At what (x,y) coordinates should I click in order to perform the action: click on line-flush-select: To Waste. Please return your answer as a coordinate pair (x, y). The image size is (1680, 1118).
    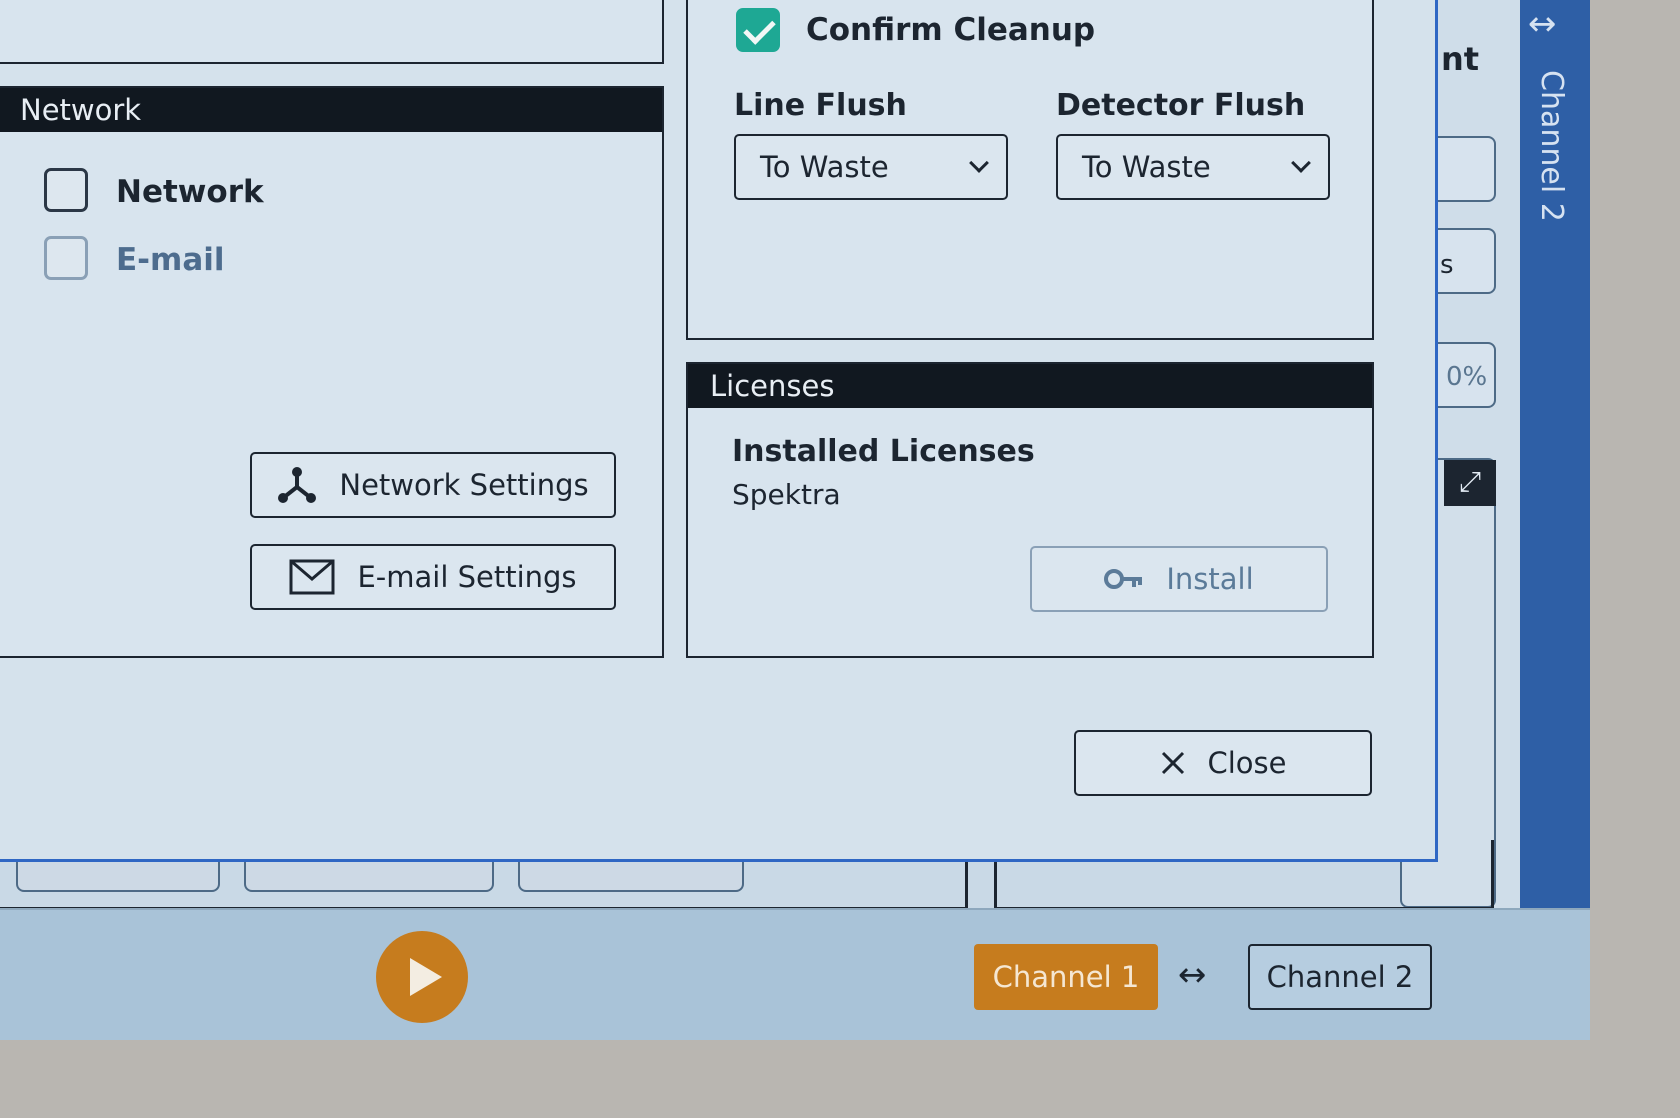
    Looking at the image, I should click on (871, 167).